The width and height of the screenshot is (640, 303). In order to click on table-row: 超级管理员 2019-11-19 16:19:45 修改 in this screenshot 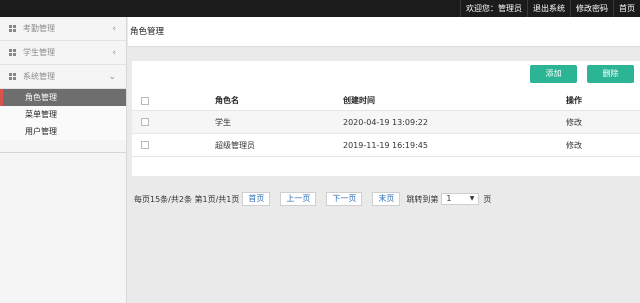, I will do `click(386, 145)`.